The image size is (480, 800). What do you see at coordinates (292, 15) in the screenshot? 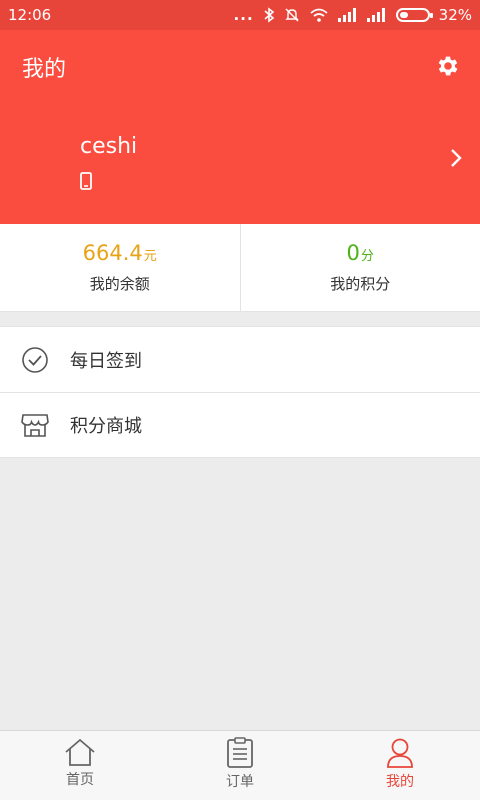
I see `silent-bell-icon` at bounding box center [292, 15].